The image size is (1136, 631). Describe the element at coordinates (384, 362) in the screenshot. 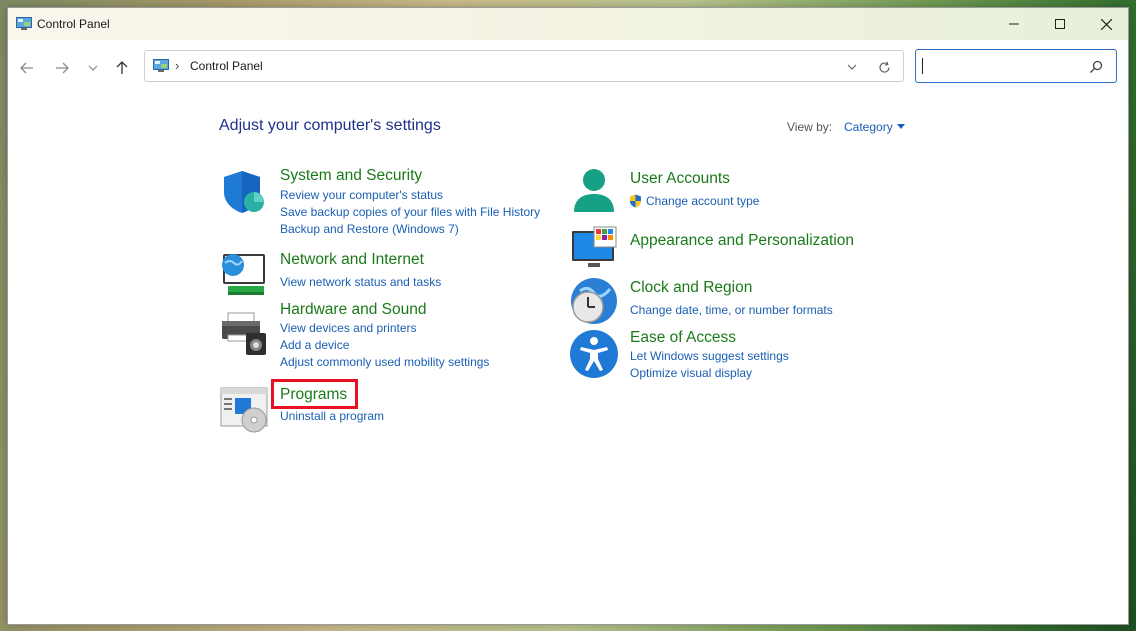

I see `mobility-settings-link: Adjust commonly used mobility settings` at that location.